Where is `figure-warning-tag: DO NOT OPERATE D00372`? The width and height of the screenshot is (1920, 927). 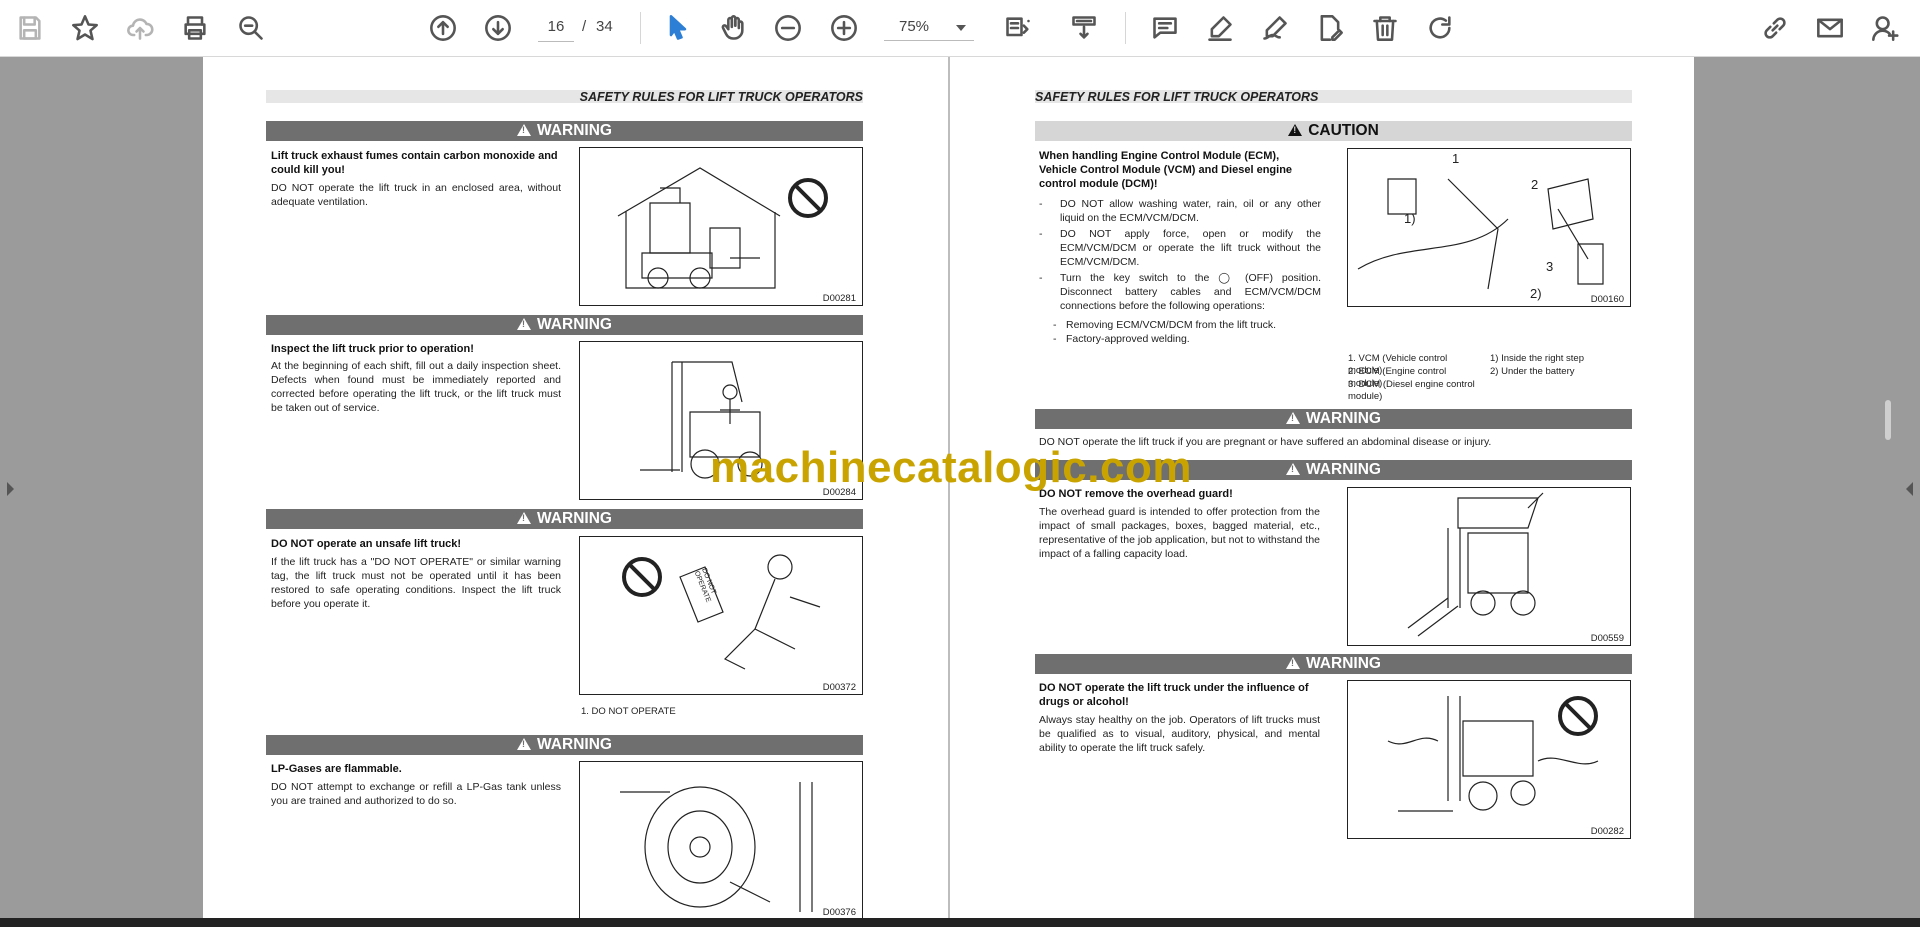
figure-warning-tag: DO NOT OPERATE D00372 is located at coordinates (721, 615).